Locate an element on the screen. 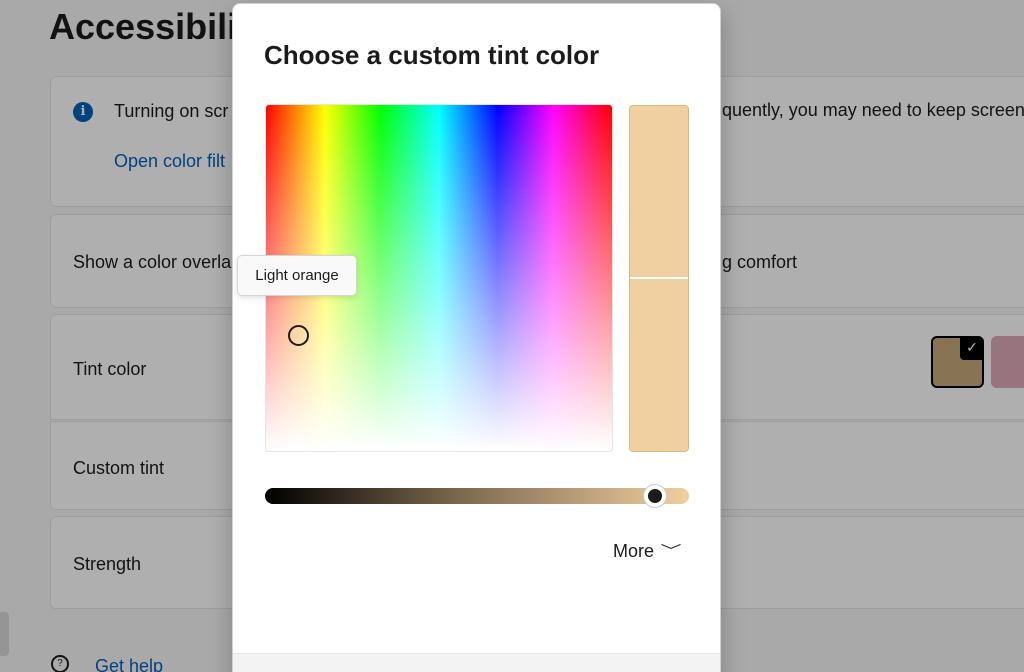  more-label: More is located at coordinates (634, 550).